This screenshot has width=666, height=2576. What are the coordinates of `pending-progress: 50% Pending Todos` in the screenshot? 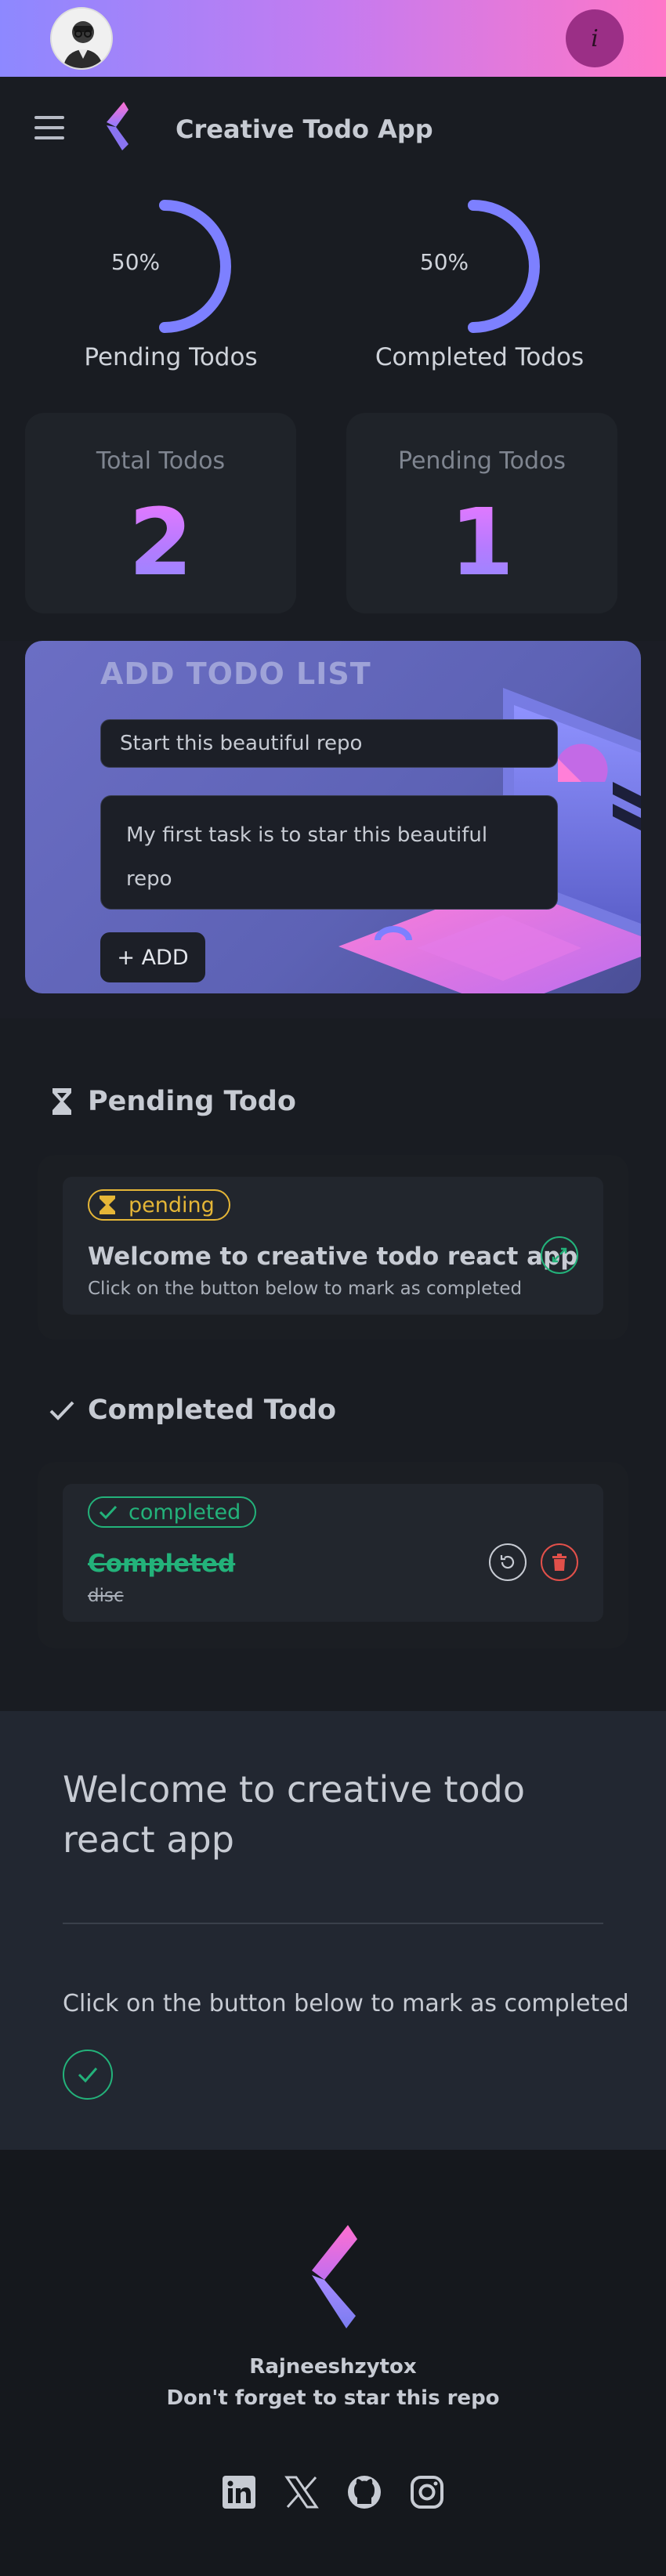 It's located at (170, 290).